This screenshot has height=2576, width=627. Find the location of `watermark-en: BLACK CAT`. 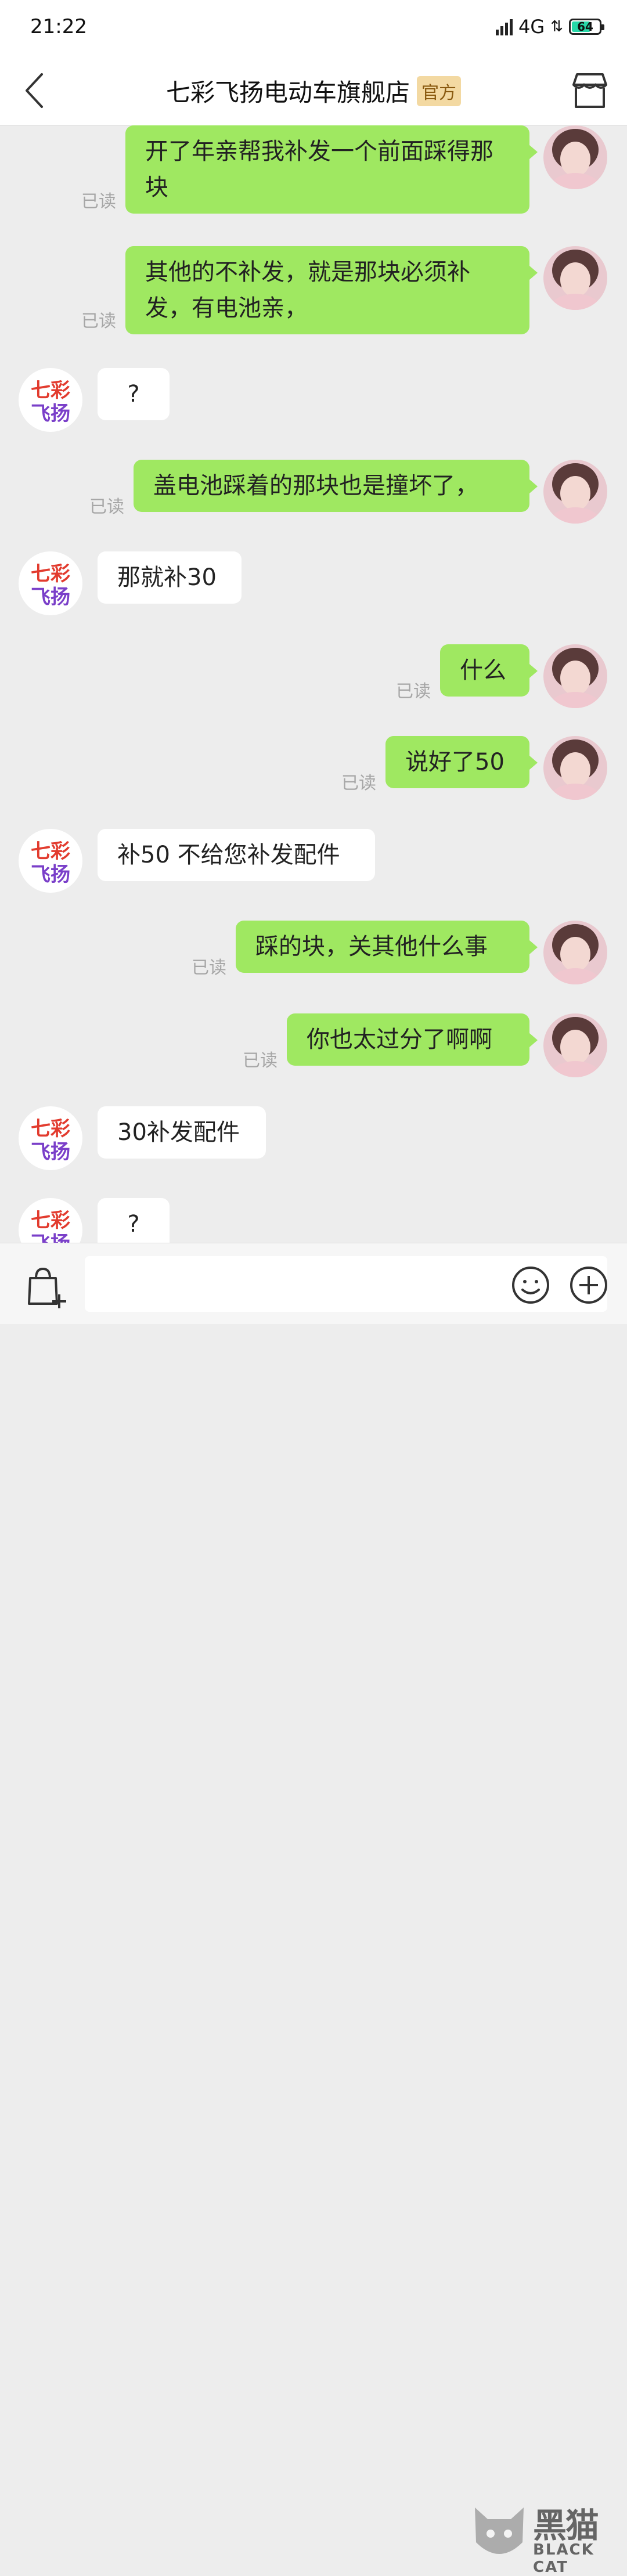

watermark-en: BLACK CAT is located at coordinates (564, 2559).